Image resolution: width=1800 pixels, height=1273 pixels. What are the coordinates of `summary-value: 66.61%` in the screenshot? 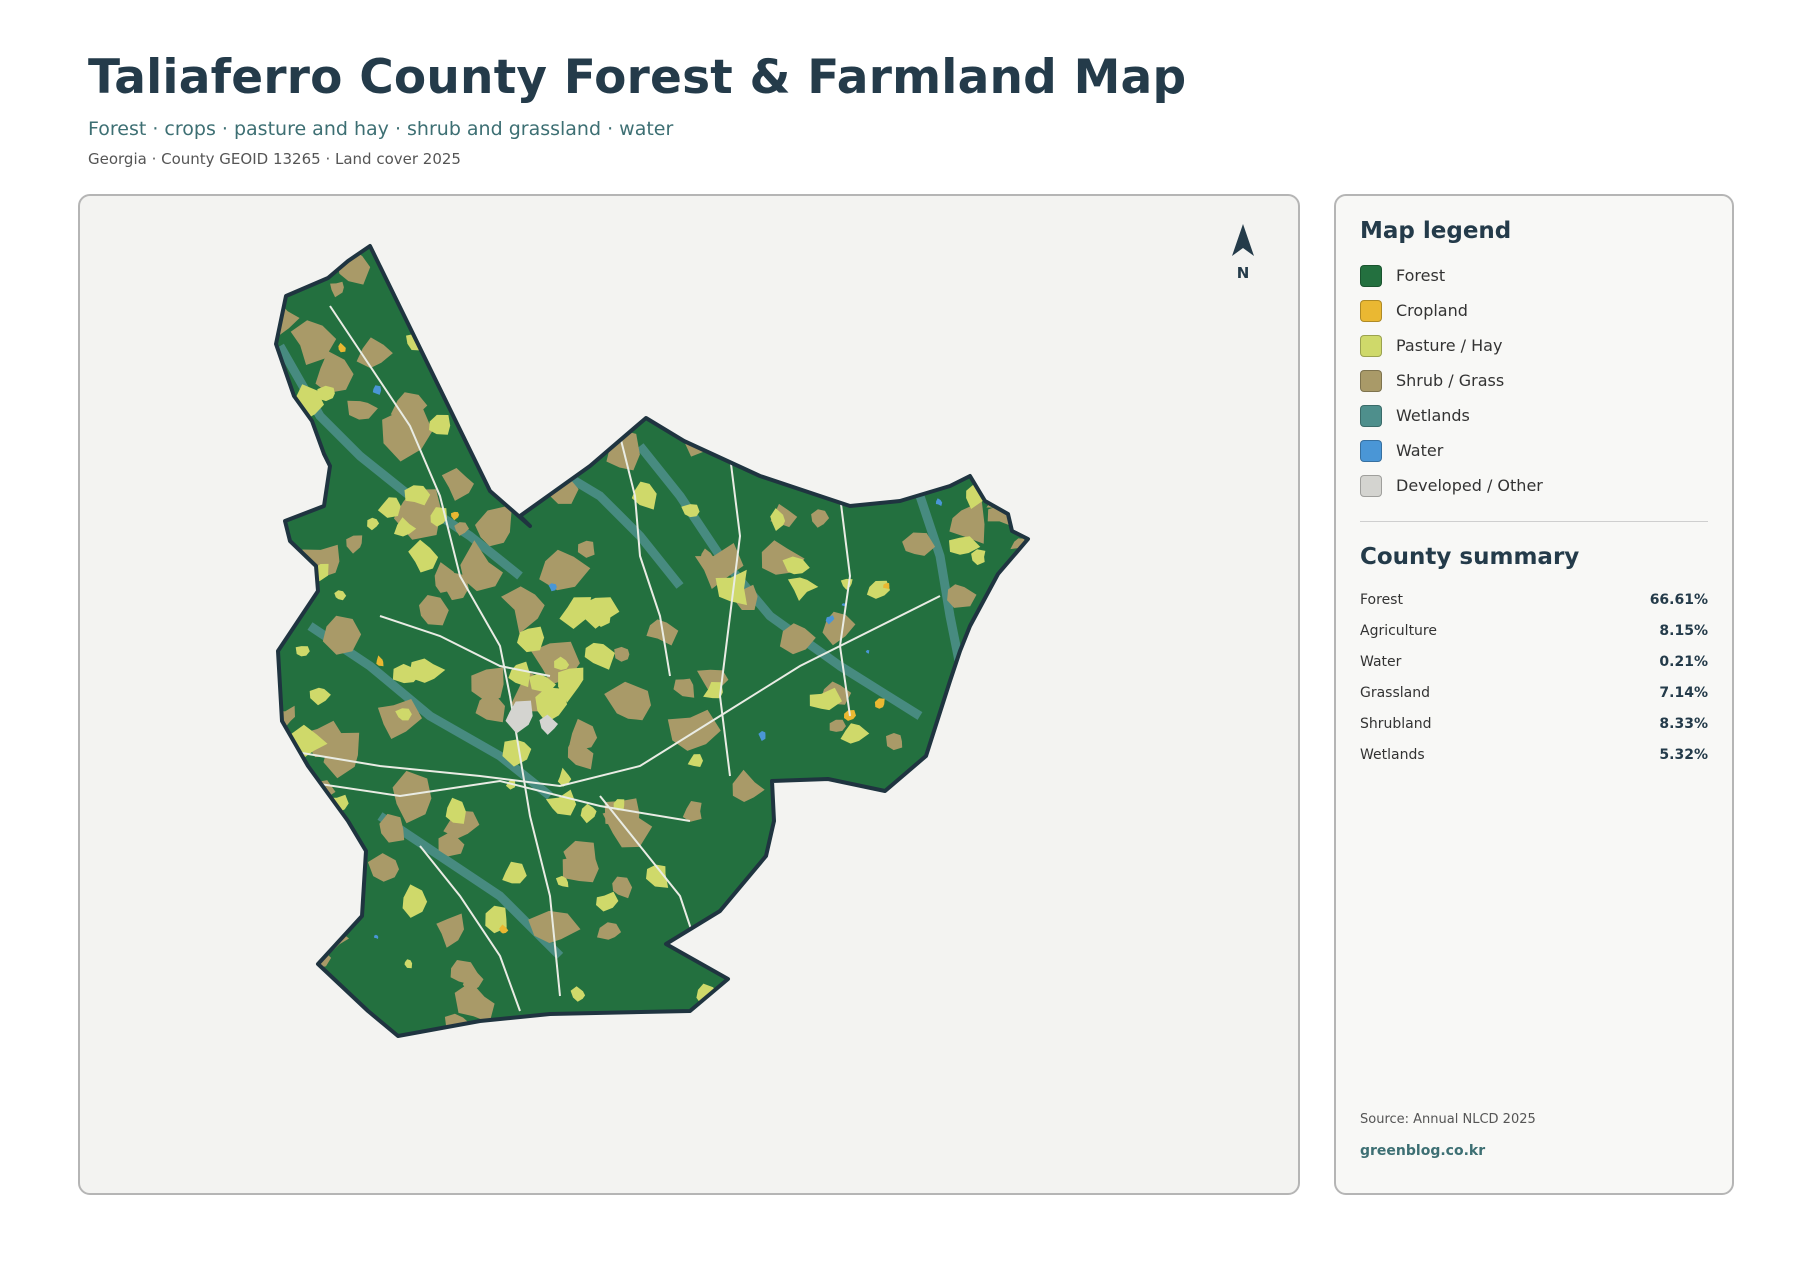 It's located at (1678, 599).